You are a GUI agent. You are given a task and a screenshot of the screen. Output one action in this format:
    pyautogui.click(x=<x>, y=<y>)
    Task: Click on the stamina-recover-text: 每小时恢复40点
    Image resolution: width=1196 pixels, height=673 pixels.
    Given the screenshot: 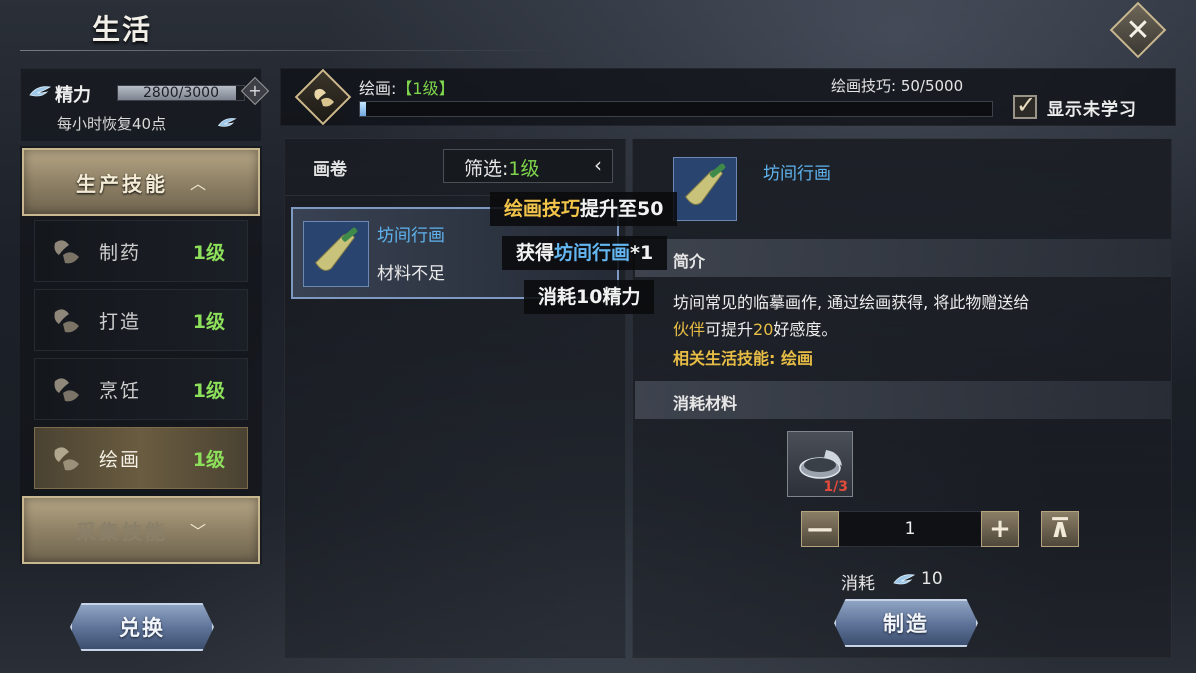 What is the action you would take?
    pyautogui.click(x=112, y=124)
    